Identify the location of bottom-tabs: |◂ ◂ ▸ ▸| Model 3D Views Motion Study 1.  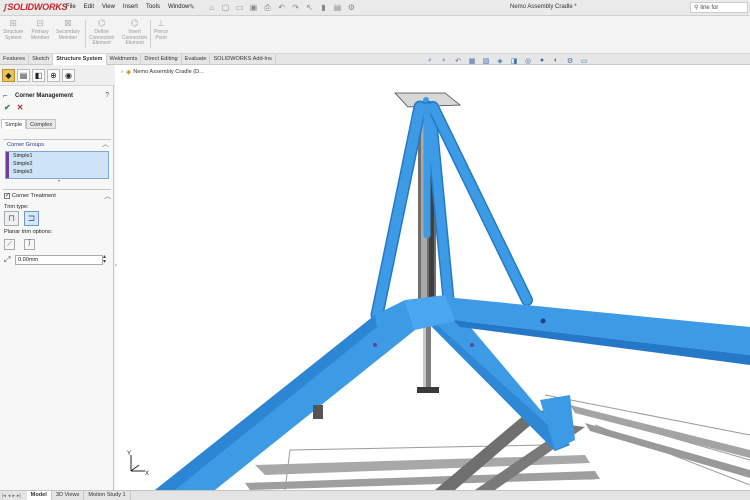
(375, 495).